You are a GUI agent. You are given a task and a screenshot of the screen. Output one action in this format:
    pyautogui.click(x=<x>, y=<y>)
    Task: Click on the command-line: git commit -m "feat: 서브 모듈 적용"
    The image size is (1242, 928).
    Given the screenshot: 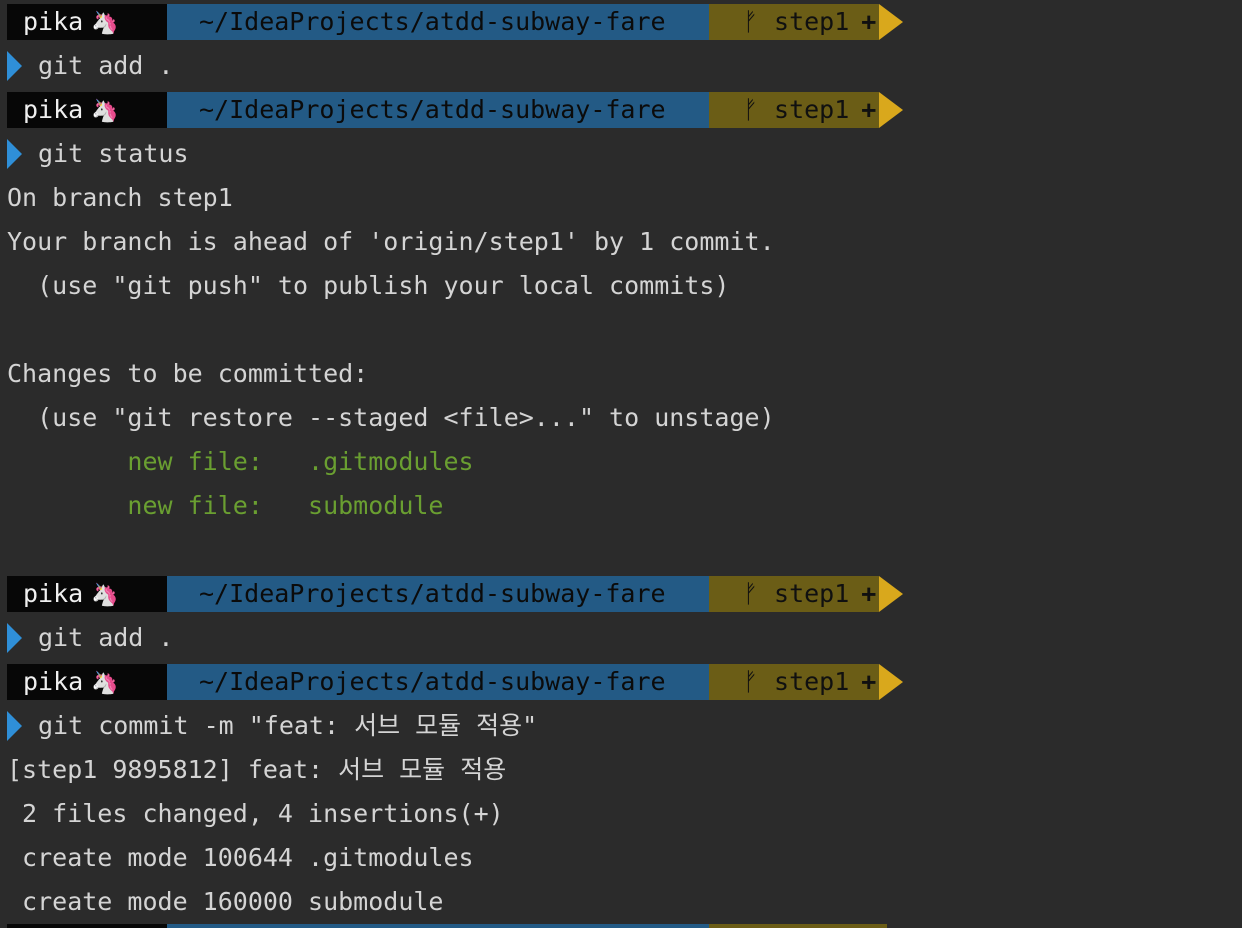 What is the action you would take?
    pyautogui.click(x=621, y=726)
    